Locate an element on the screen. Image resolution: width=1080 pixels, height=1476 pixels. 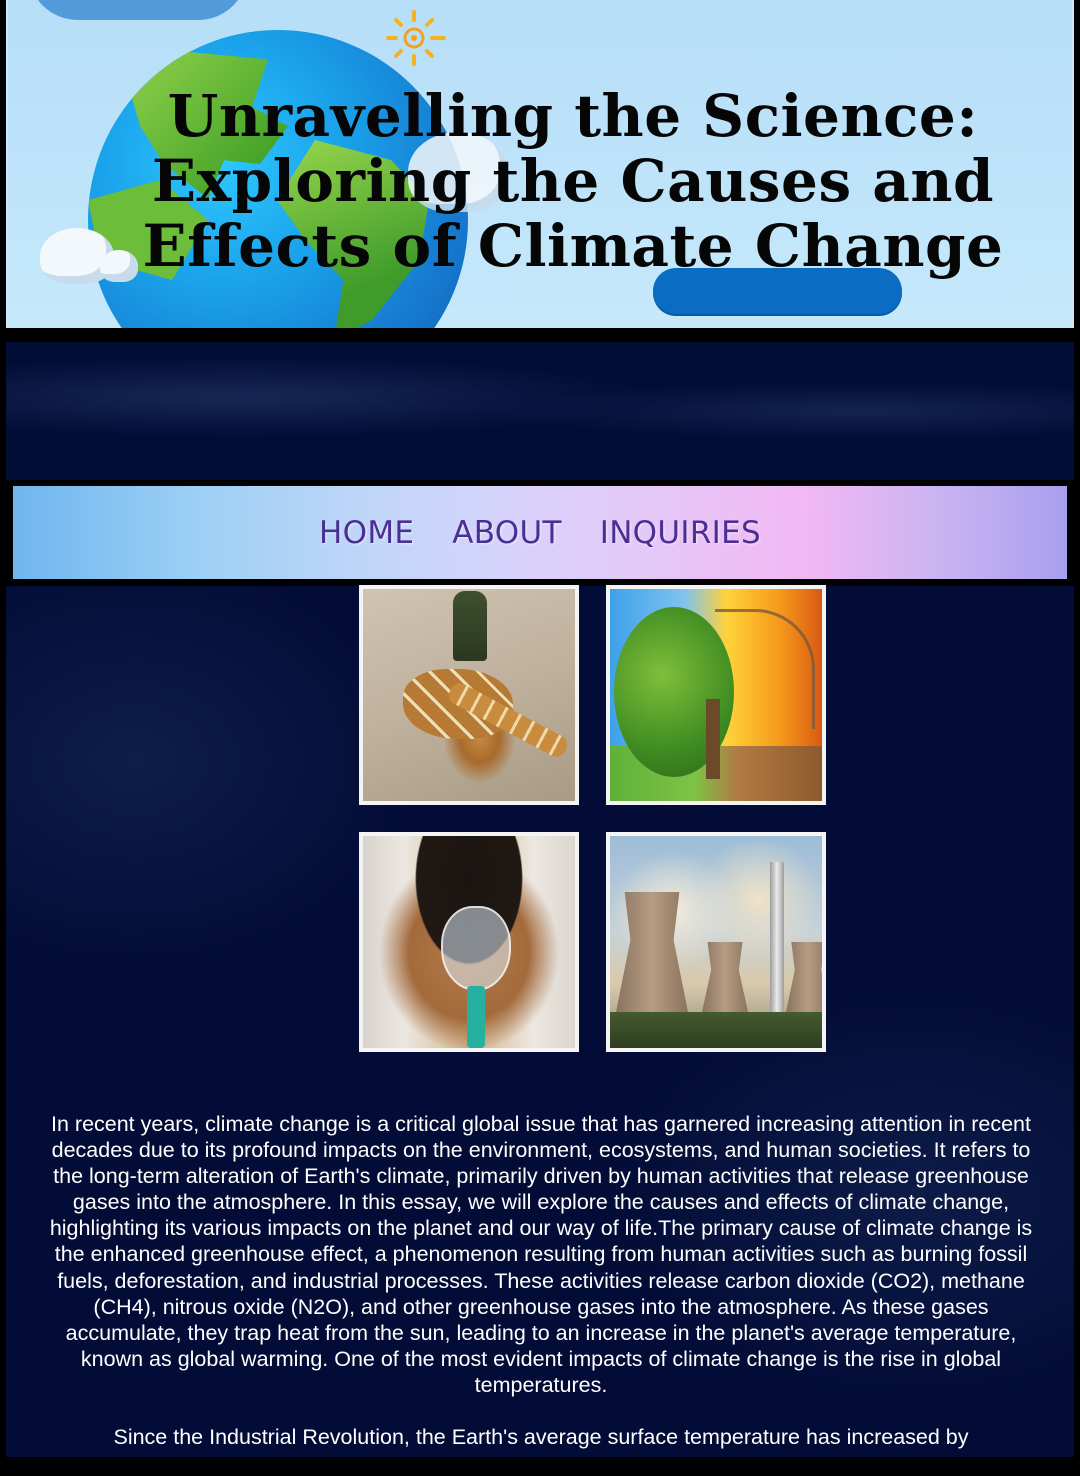
main-navigation: HOME ABOUT INQUIRIES is located at coordinates (540, 532).